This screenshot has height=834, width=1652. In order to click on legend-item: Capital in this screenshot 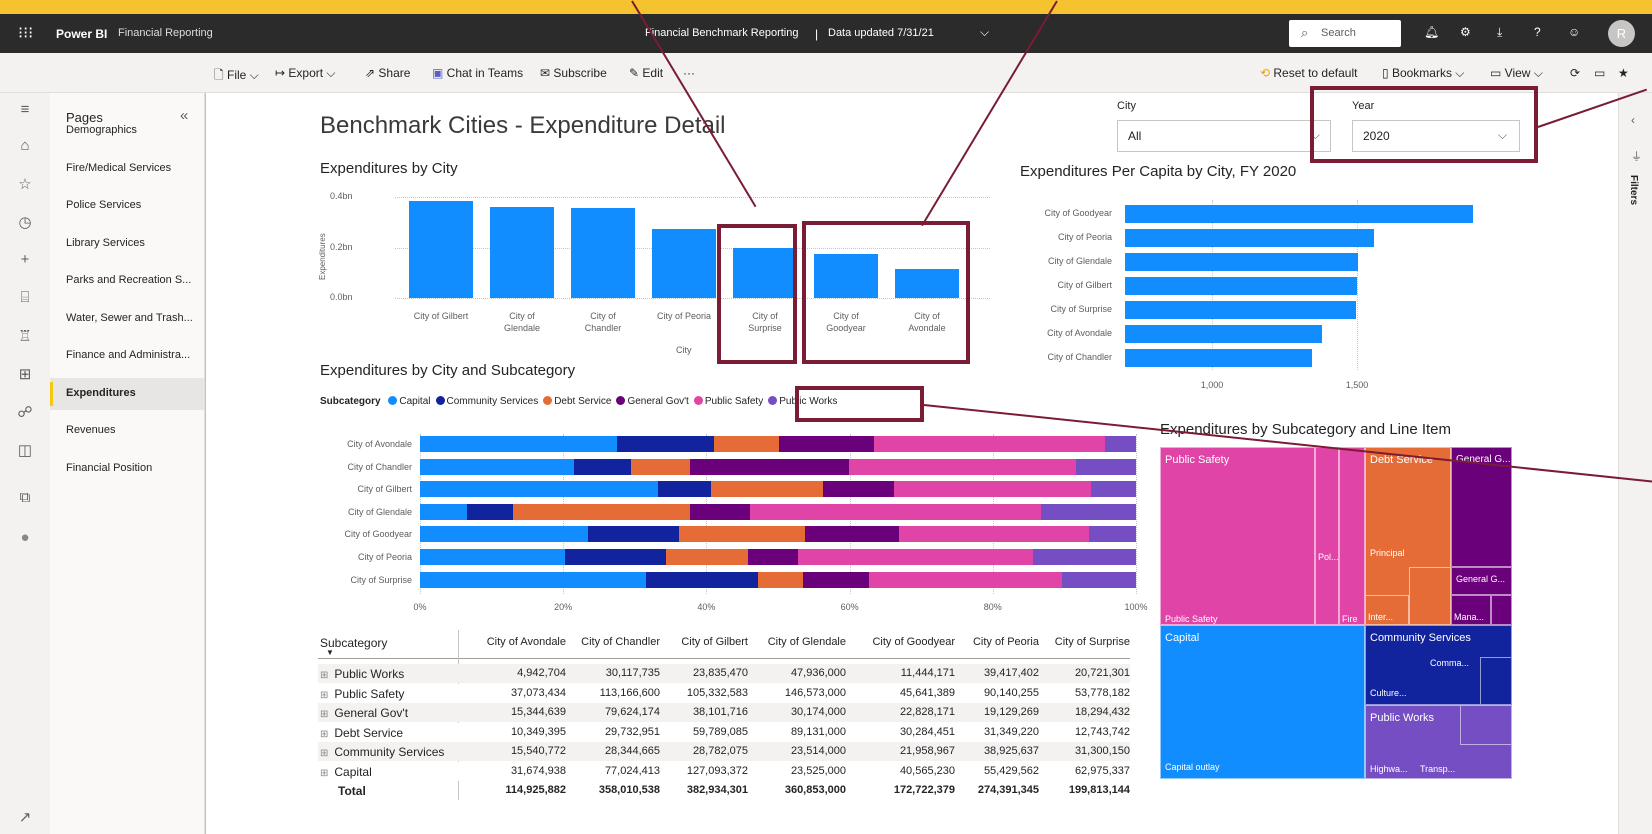, I will do `click(407, 401)`.